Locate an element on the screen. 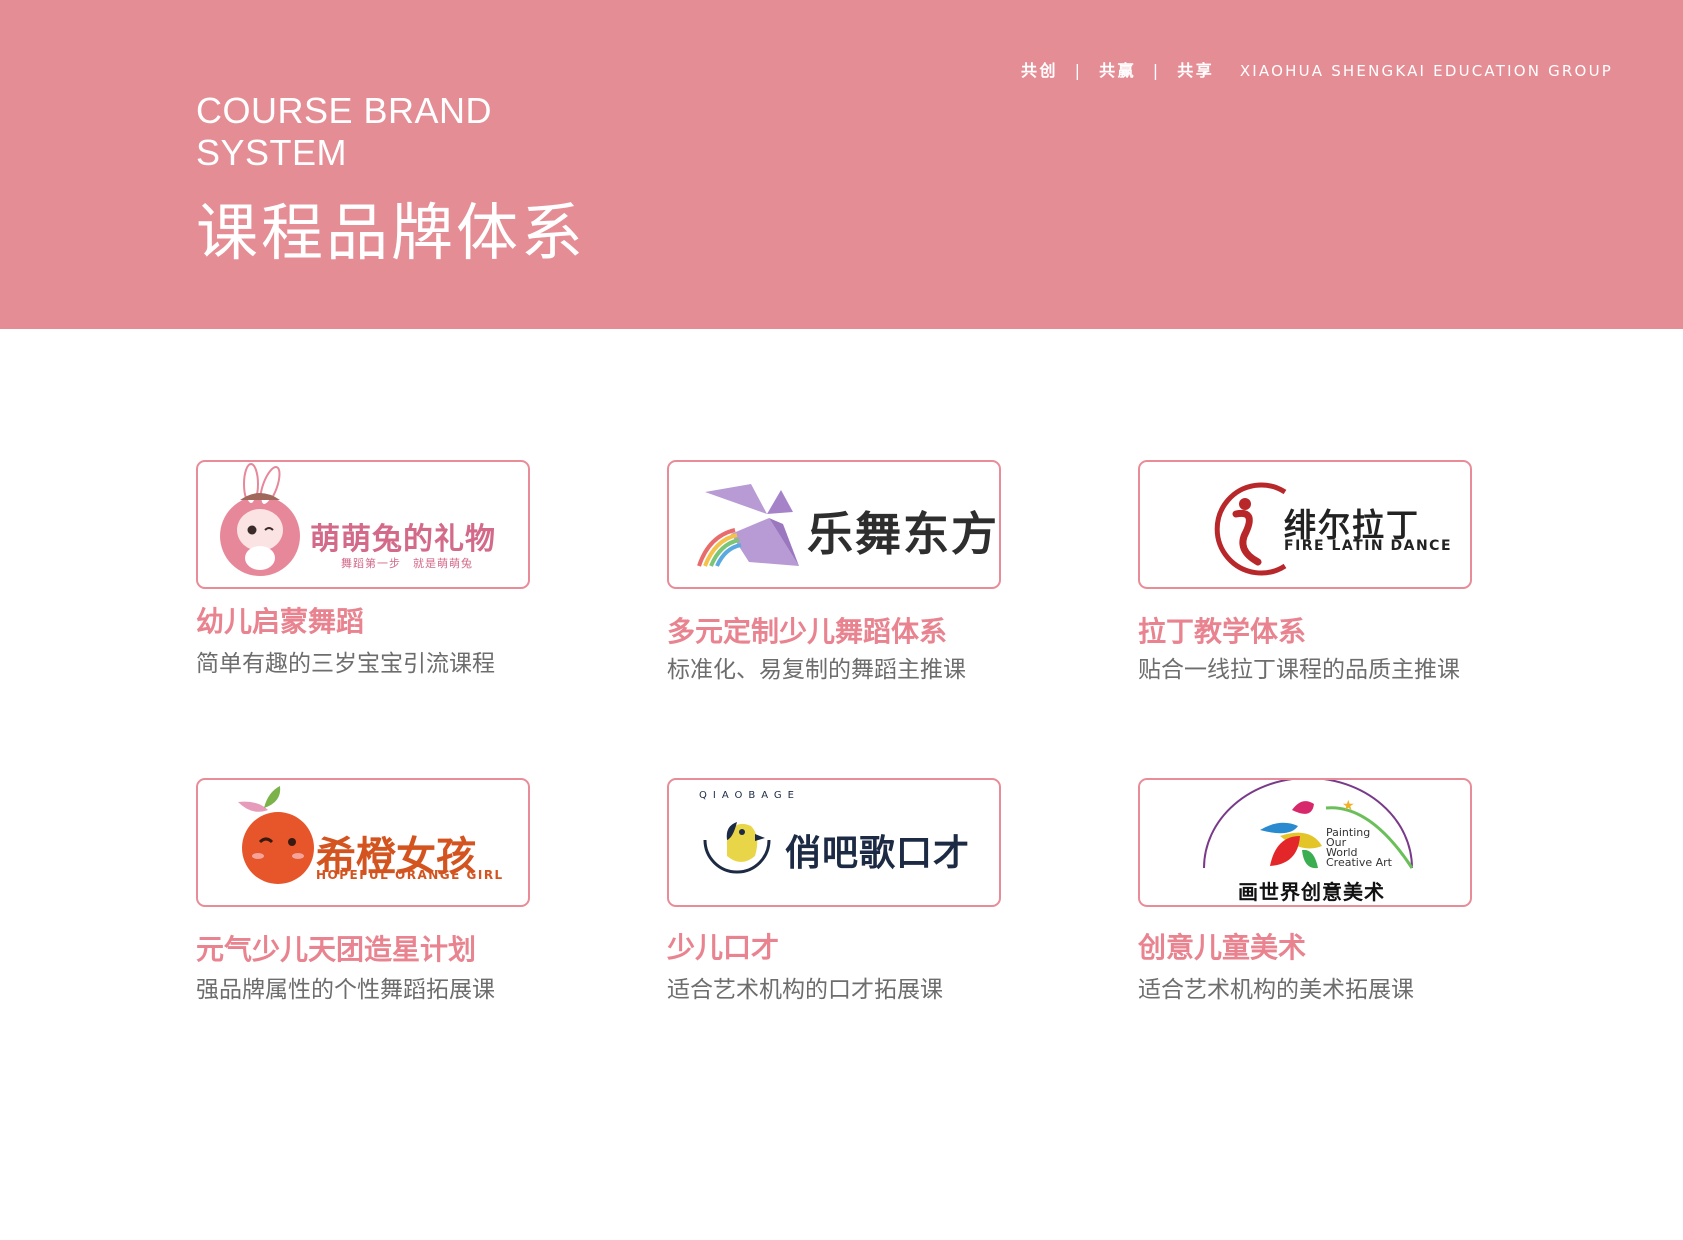  course-card: 乐舞东方 多元定制少儿舞蹈体系 标准化、易复制的舞蹈主推课 is located at coordinates (877, 580).